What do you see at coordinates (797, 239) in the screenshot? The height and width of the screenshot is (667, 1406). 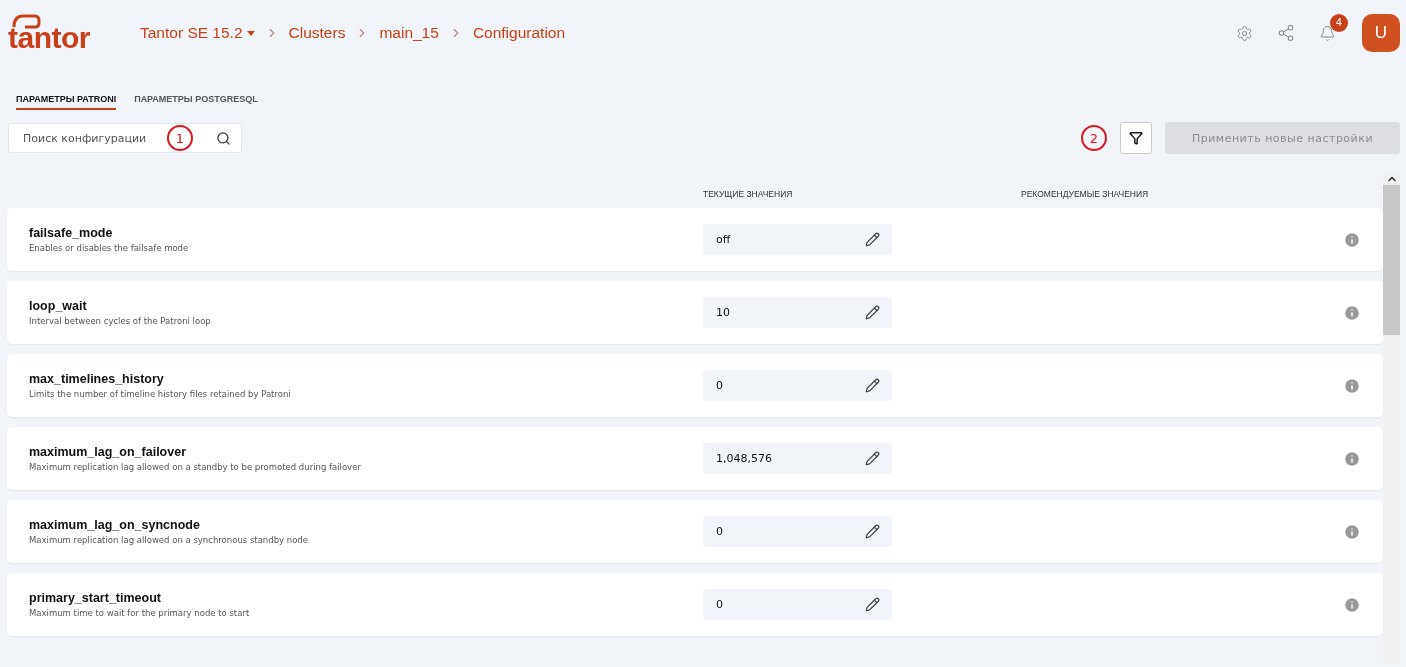 I see `value-field: off` at bounding box center [797, 239].